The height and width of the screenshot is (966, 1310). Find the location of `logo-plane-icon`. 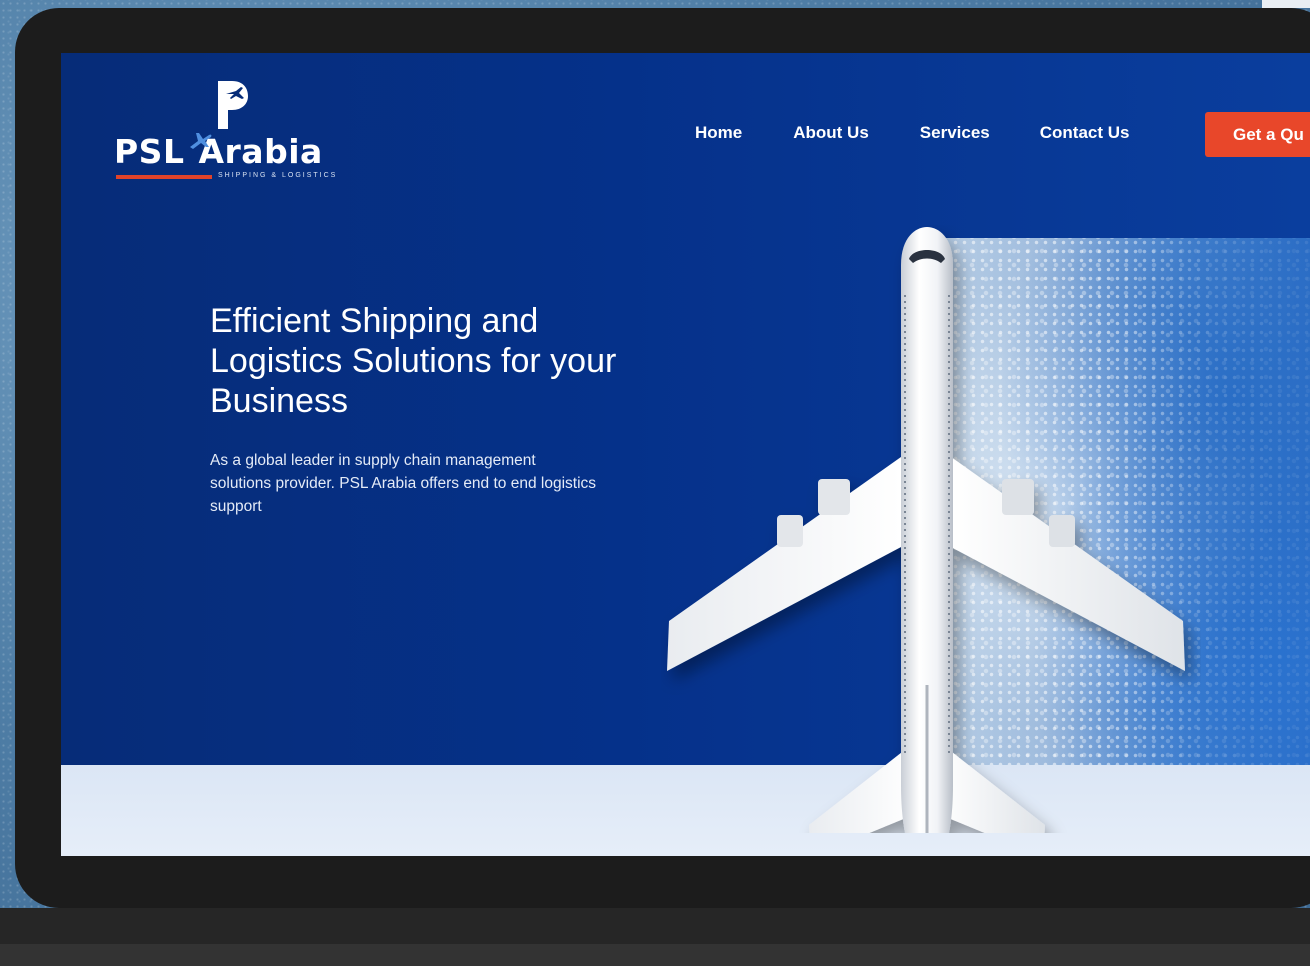

logo-plane-icon is located at coordinates (201, 141).